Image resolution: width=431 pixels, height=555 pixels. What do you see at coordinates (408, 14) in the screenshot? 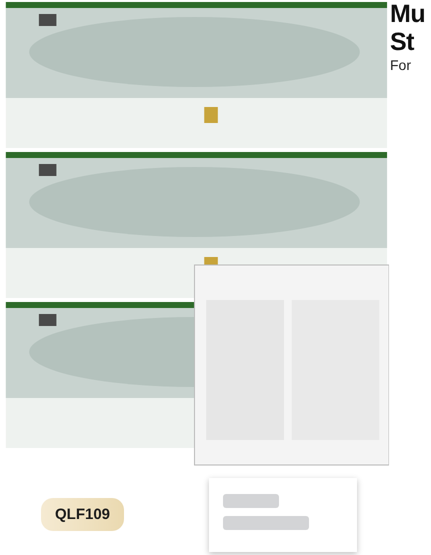
I see `heading-text: Mu` at bounding box center [408, 14].